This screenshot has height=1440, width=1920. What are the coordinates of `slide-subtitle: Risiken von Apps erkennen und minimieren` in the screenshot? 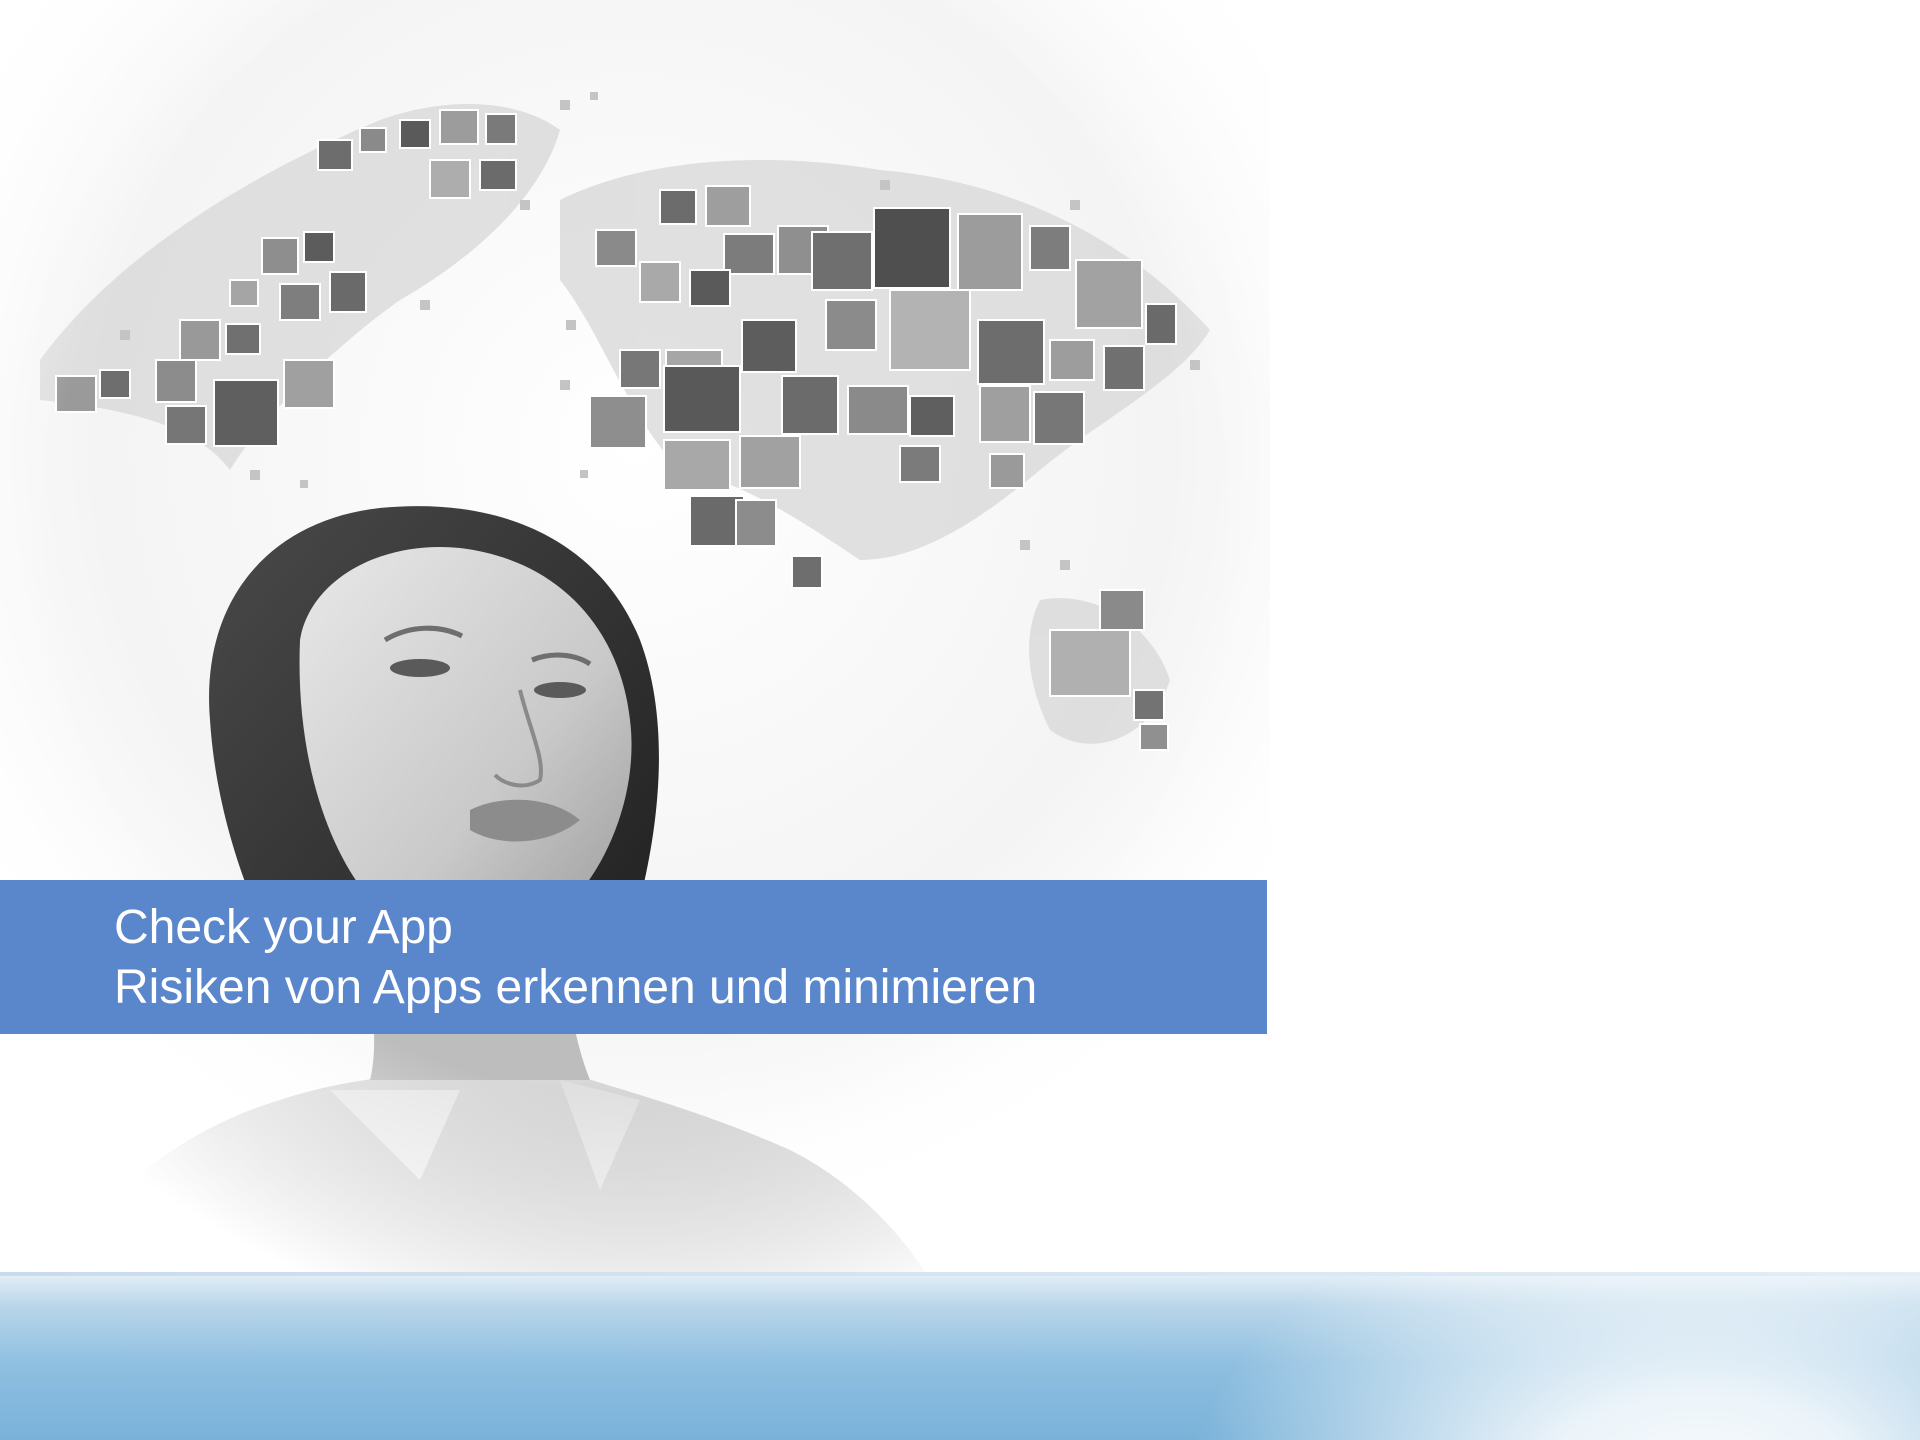 It's located at (576, 987).